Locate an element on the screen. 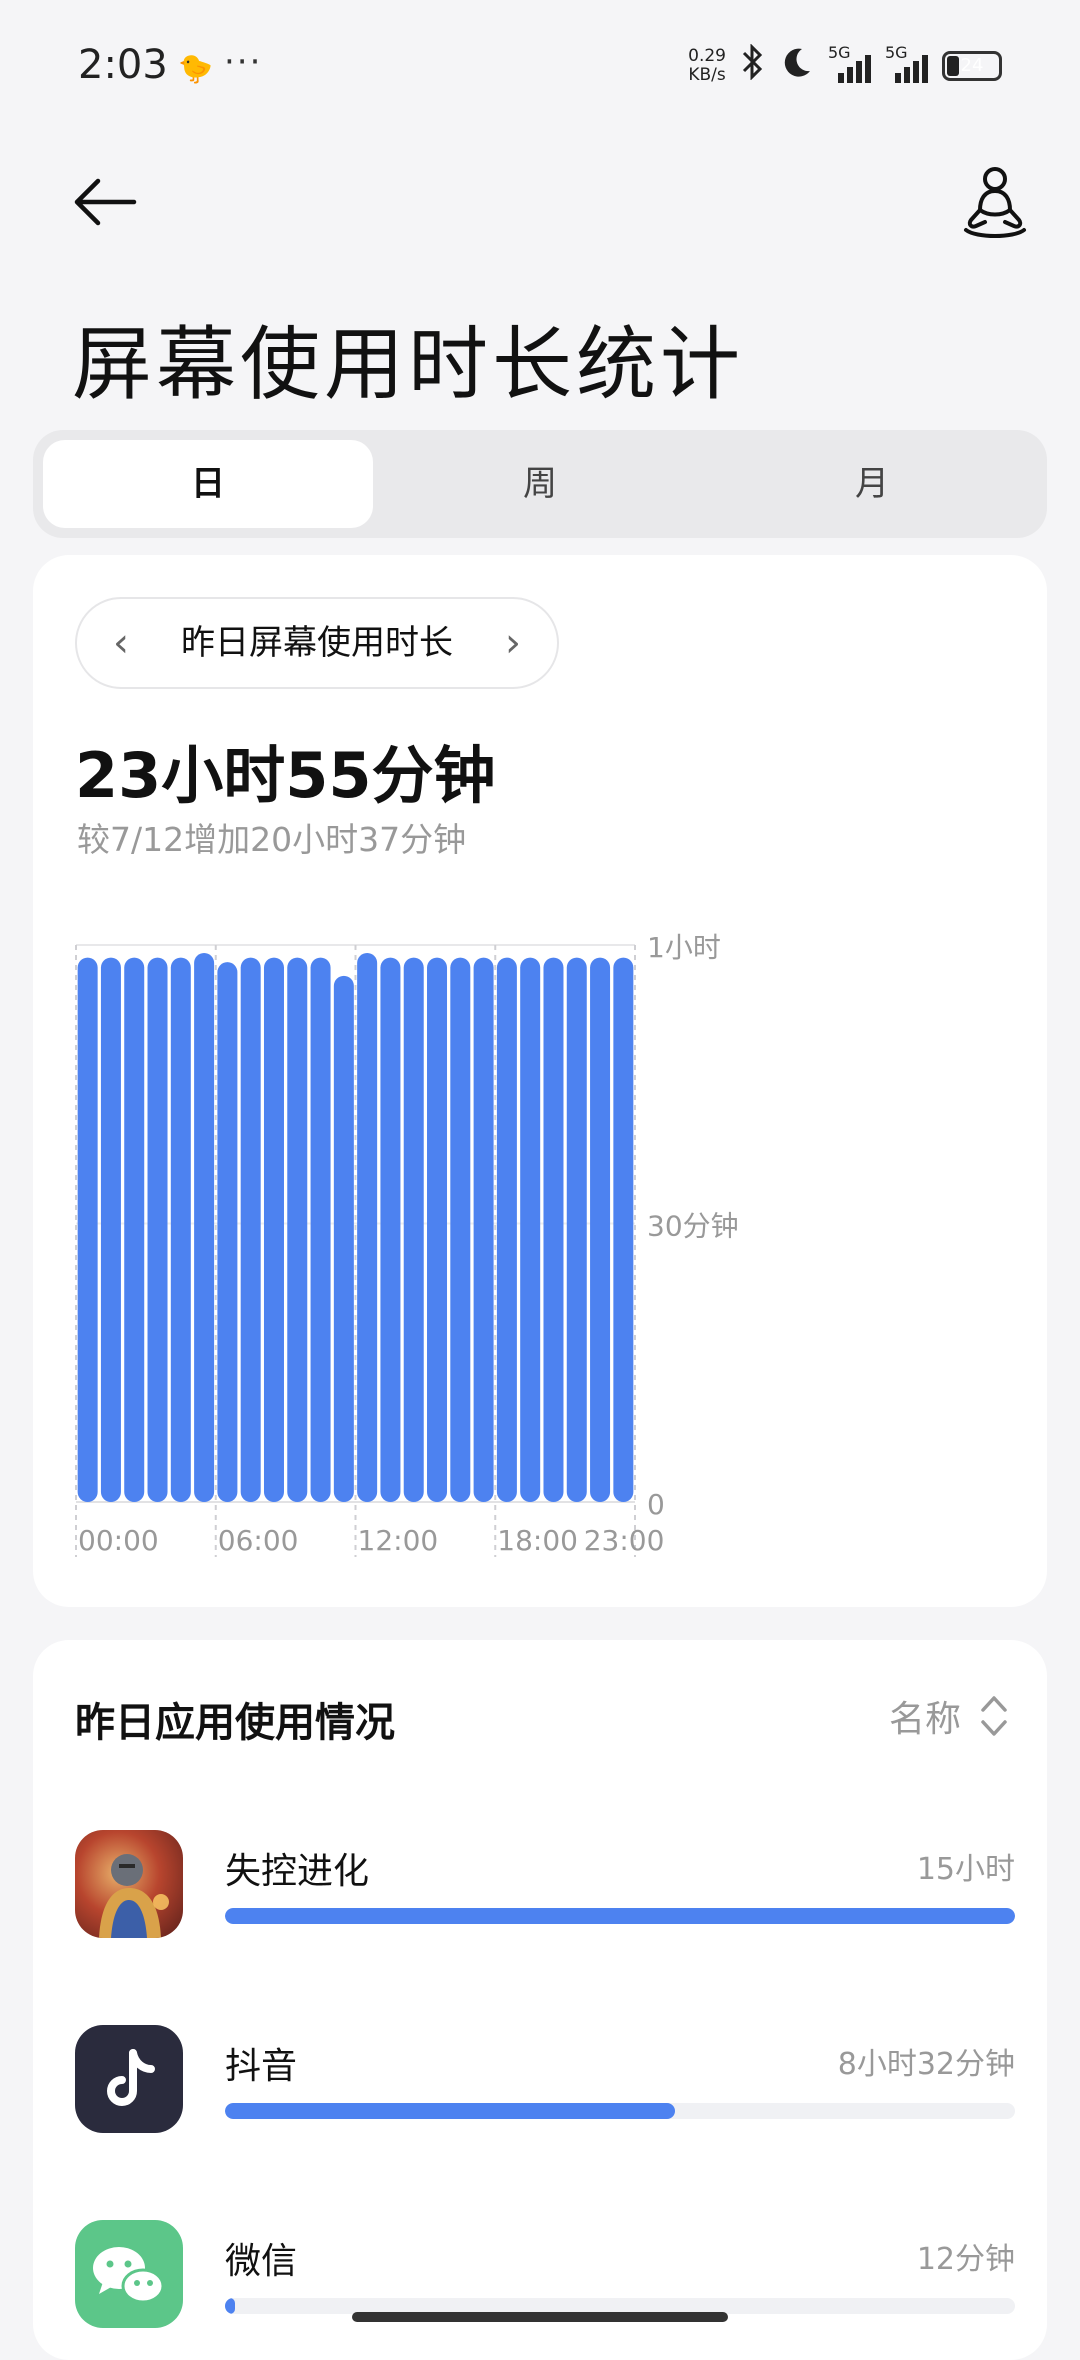 This screenshot has width=1080, height=2360. network-speed: 0.29 KB/s is located at coordinates (707, 66).